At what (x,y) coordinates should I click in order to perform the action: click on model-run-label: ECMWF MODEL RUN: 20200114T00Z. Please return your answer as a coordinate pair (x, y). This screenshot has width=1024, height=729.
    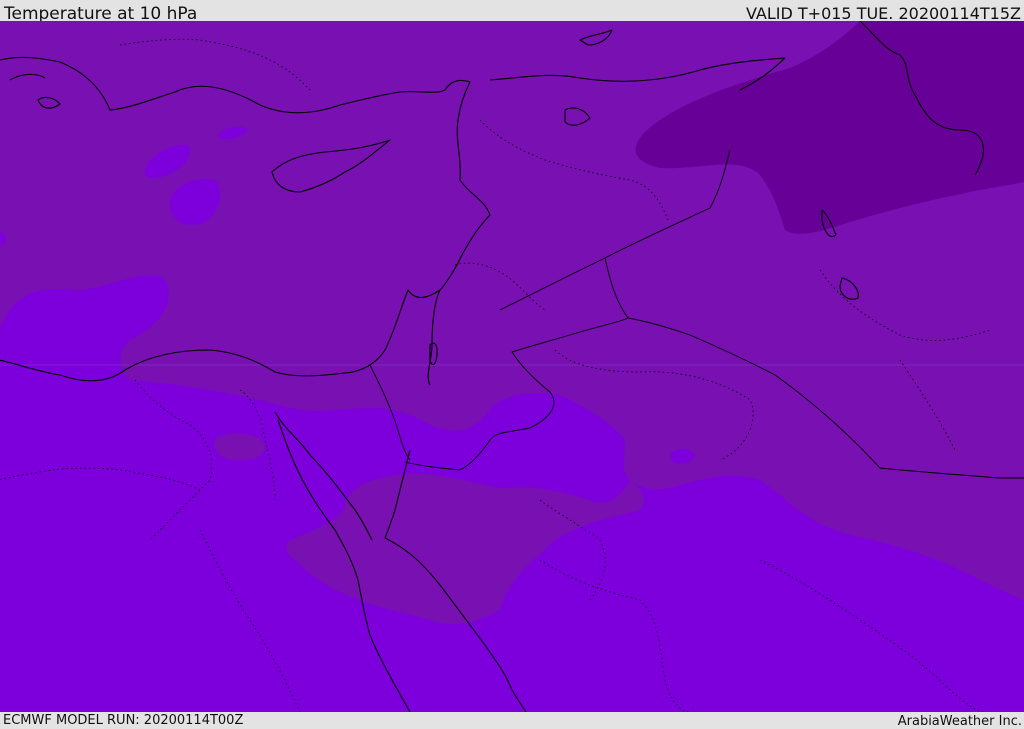
    Looking at the image, I should click on (123, 720).